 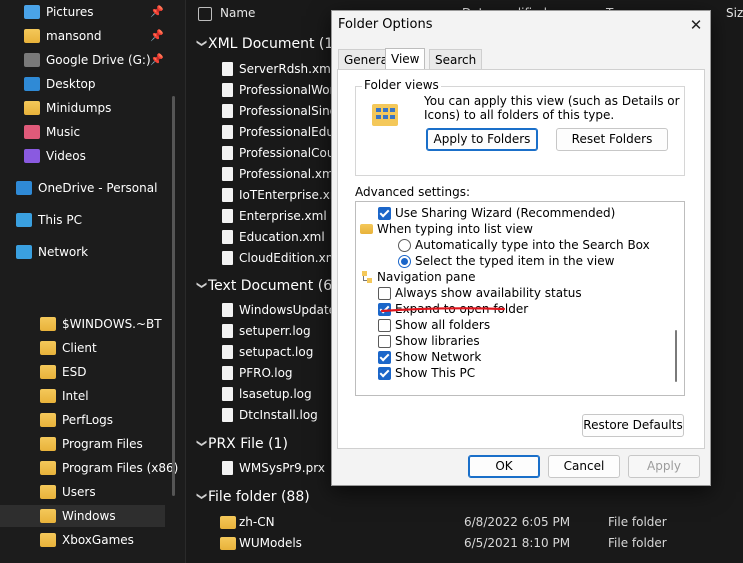 I want to click on group-label: PRX File (1), so click(x=248, y=444).